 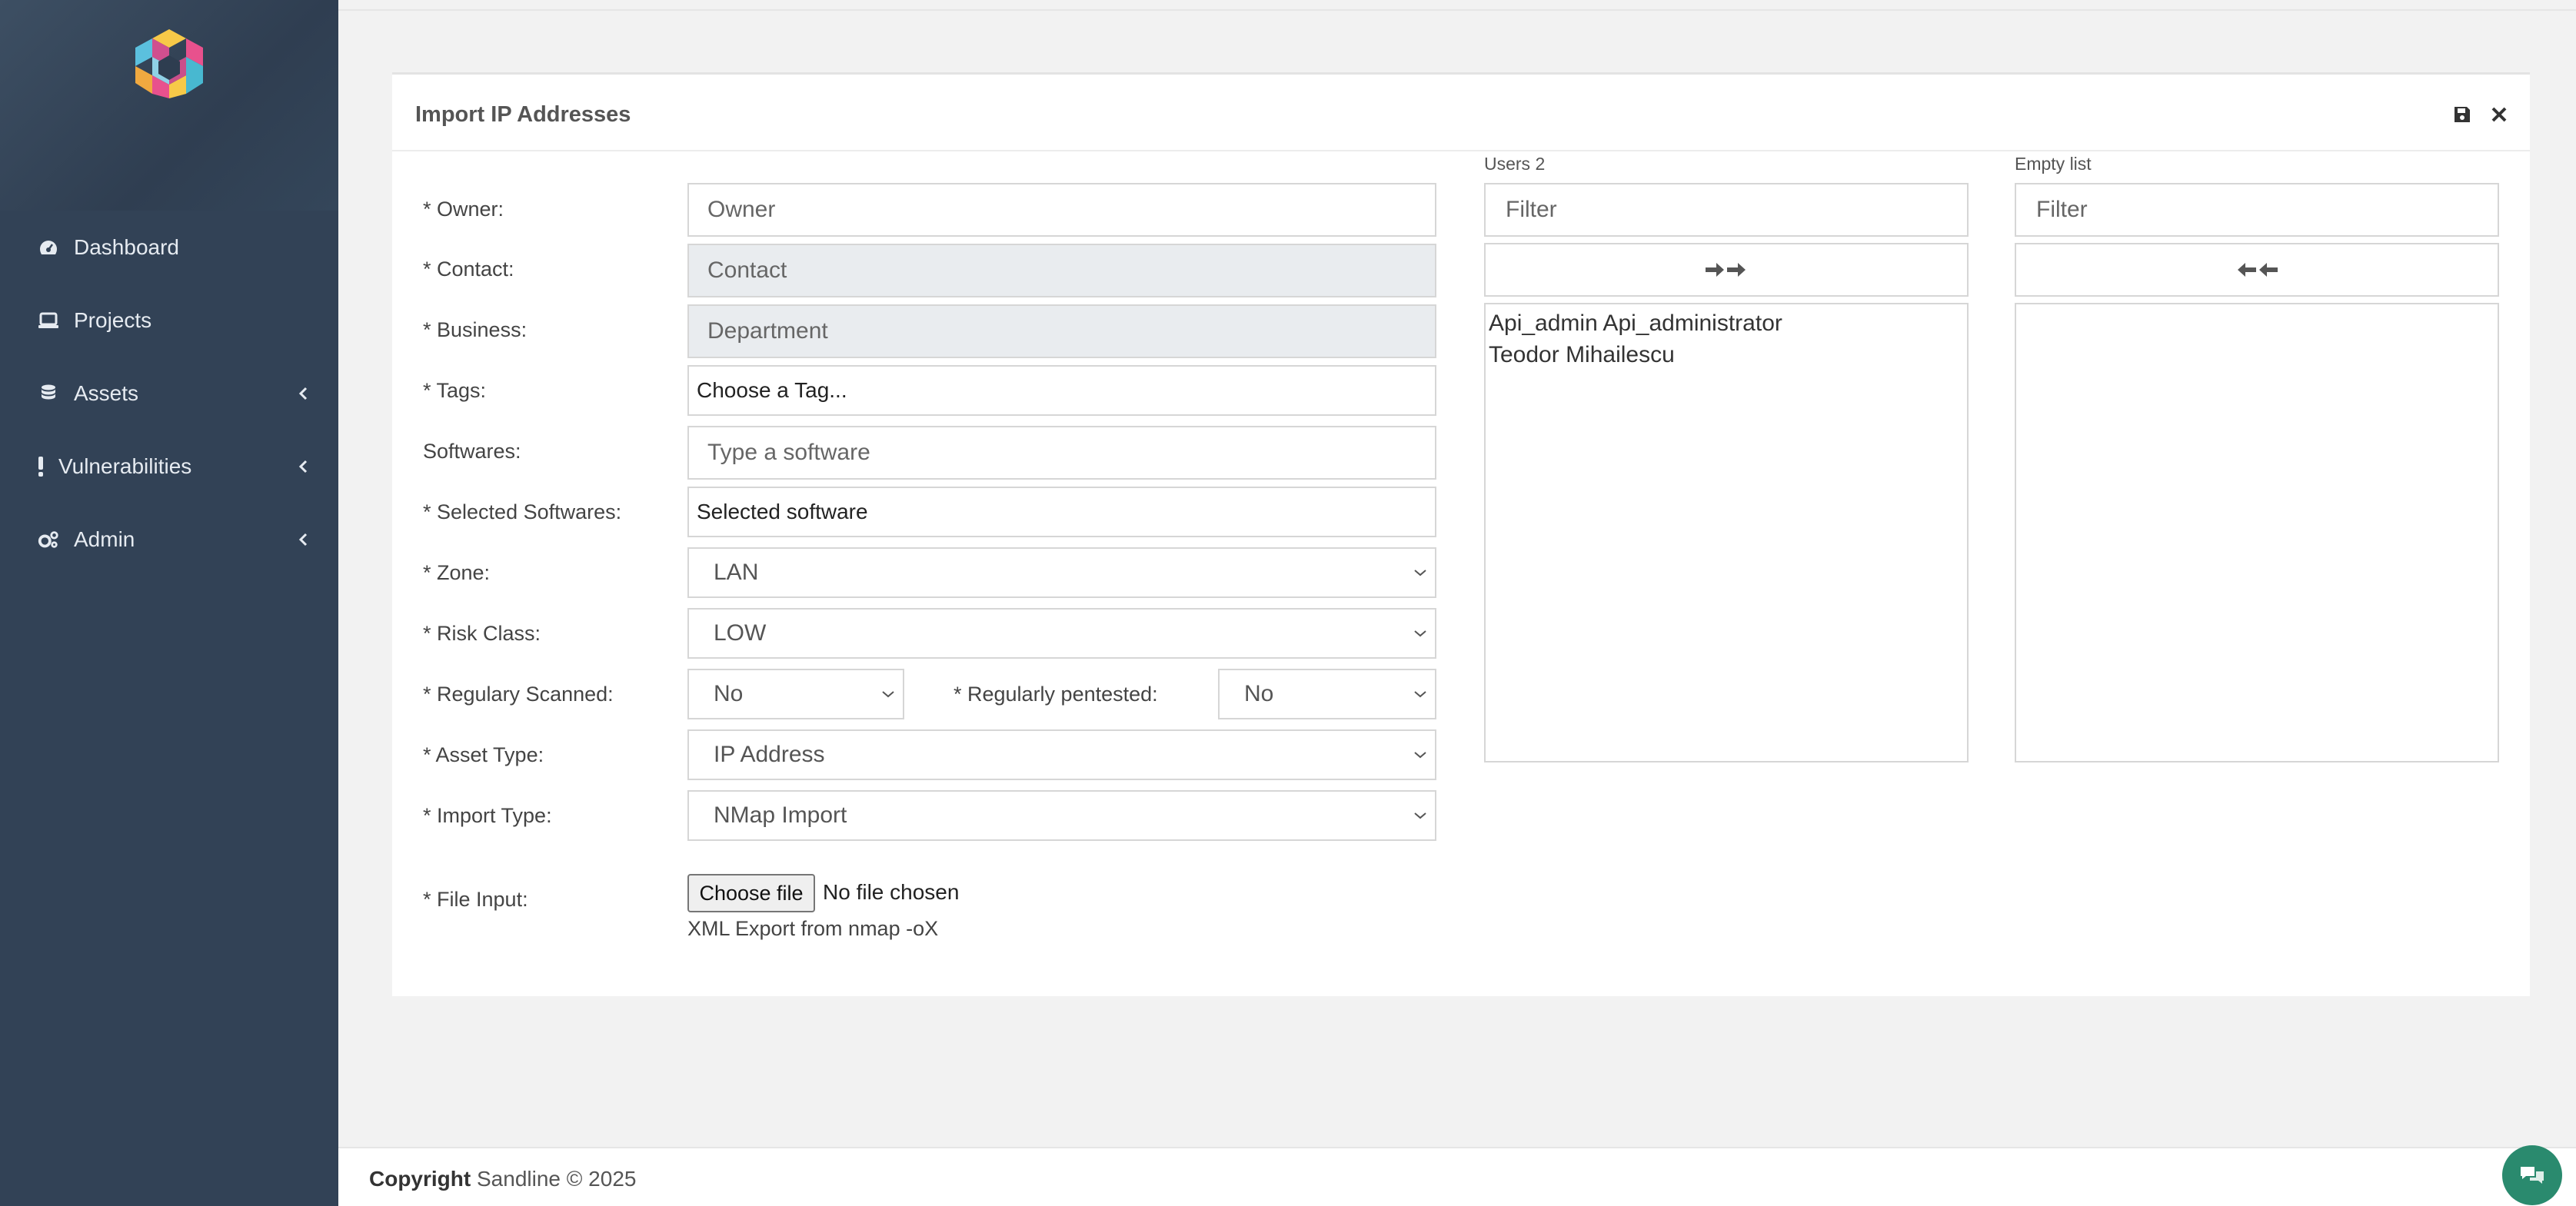 I want to click on file-status: No file chosen, so click(x=891, y=892).